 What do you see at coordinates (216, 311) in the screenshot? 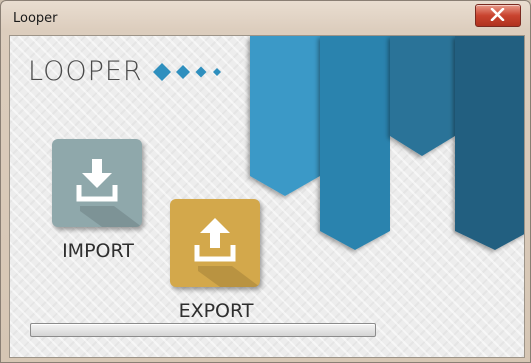
I see `export-label: EXPORT` at bounding box center [216, 311].